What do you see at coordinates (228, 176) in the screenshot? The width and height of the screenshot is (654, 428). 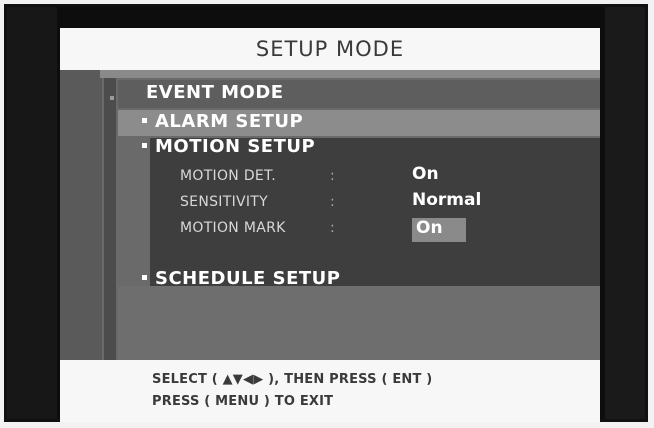 I see `setting-label-motion-det: MOTION DET.` at bounding box center [228, 176].